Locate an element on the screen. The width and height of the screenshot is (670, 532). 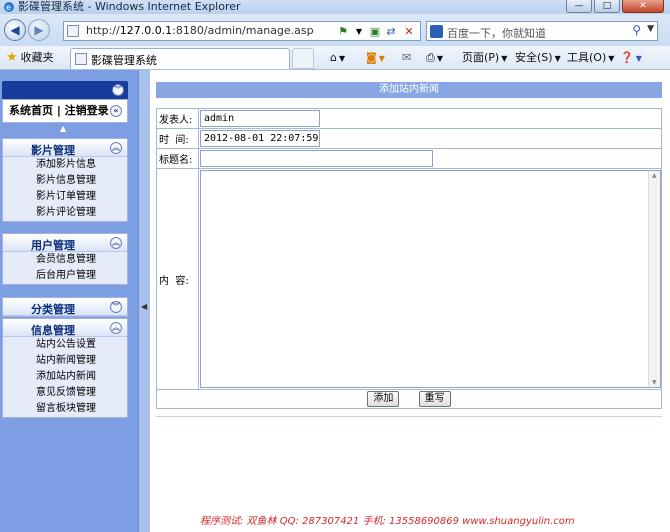
read-mail-button: ✉ is located at coordinates (406, 58).